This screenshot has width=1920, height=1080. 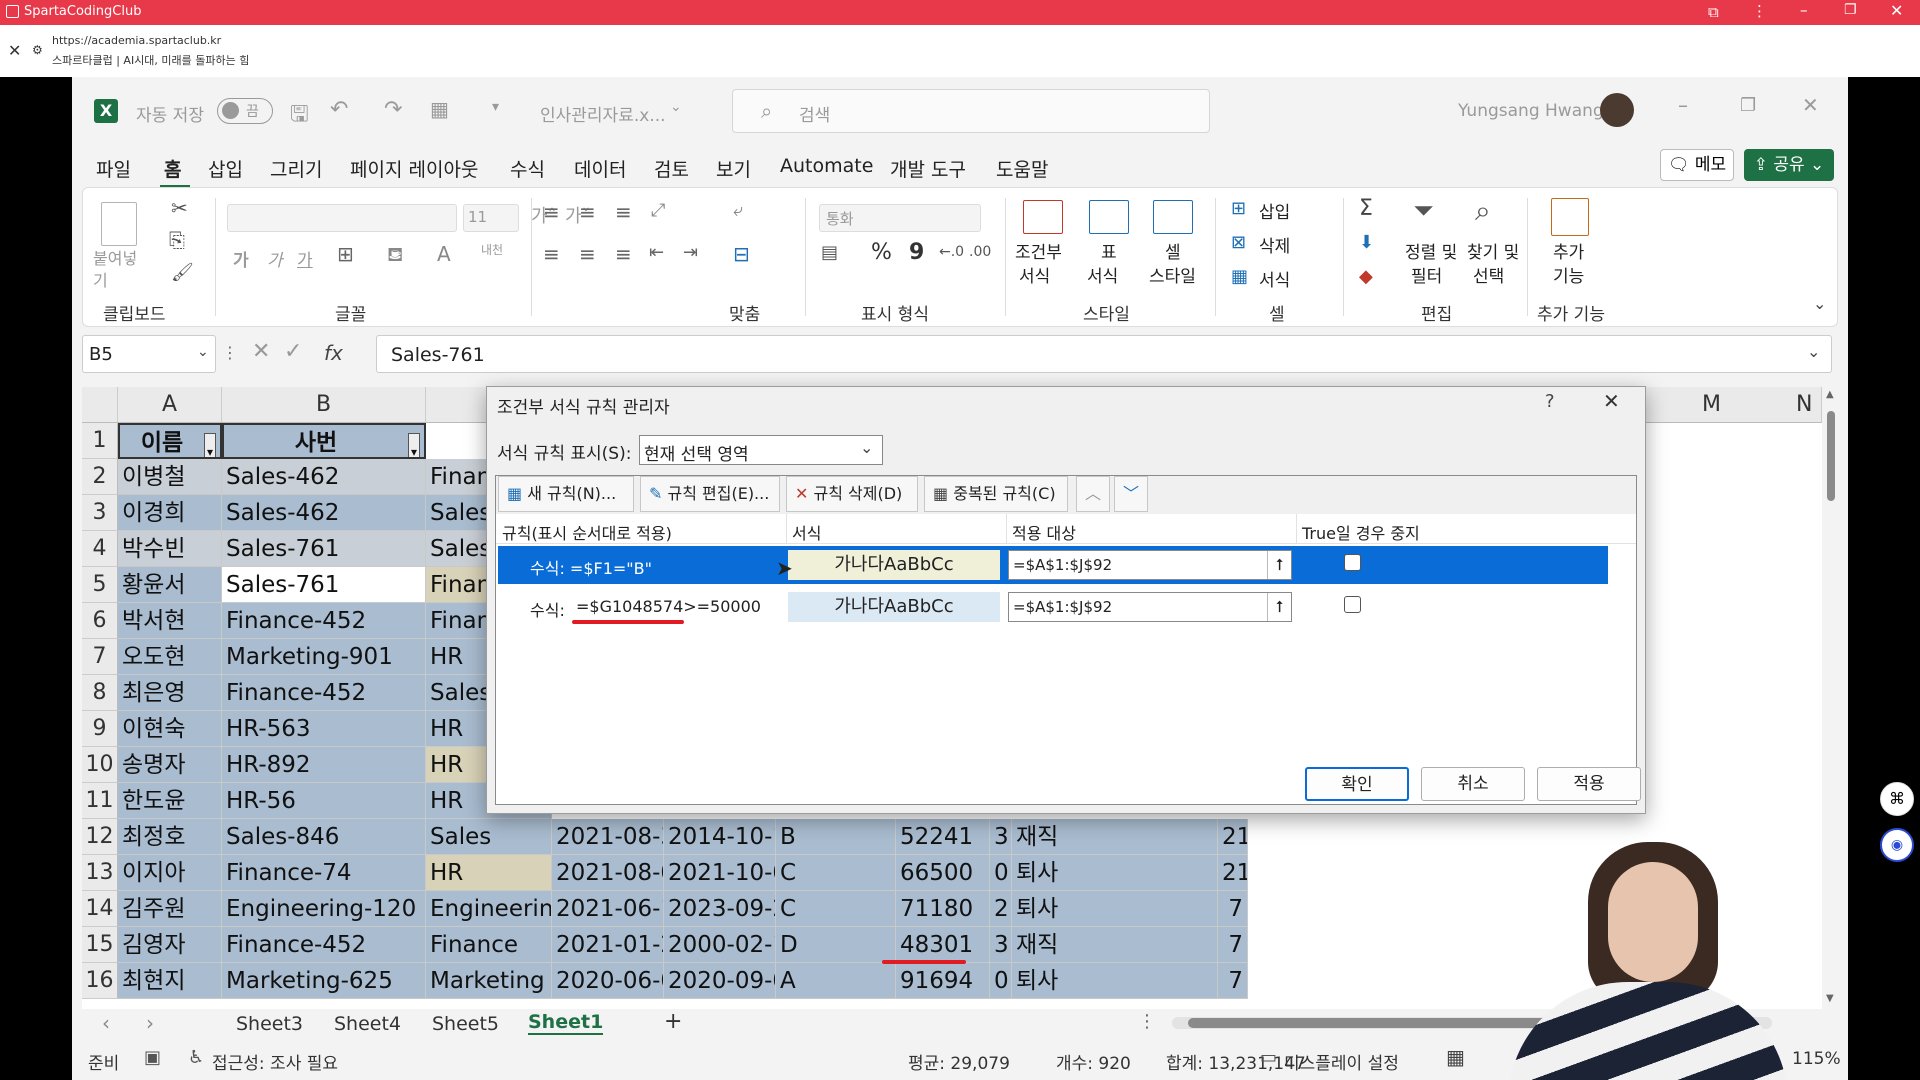 I want to click on accessibility-status: 접근성: 조사 필요, so click(x=275, y=1061).